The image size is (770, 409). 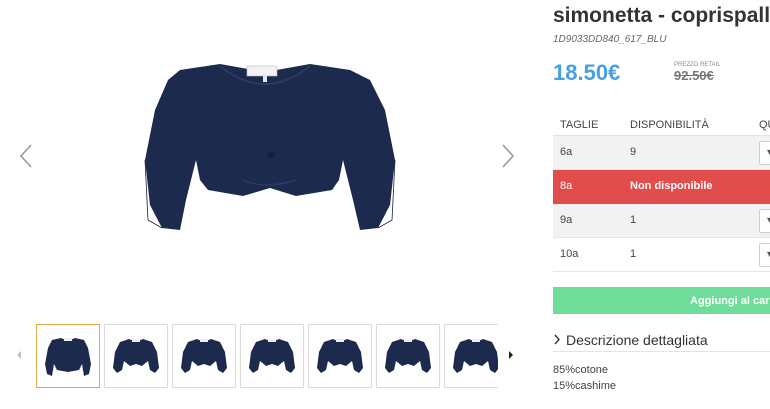 I want to click on size-row-8a: 8a Non disponibile, so click(x=661, y=187).